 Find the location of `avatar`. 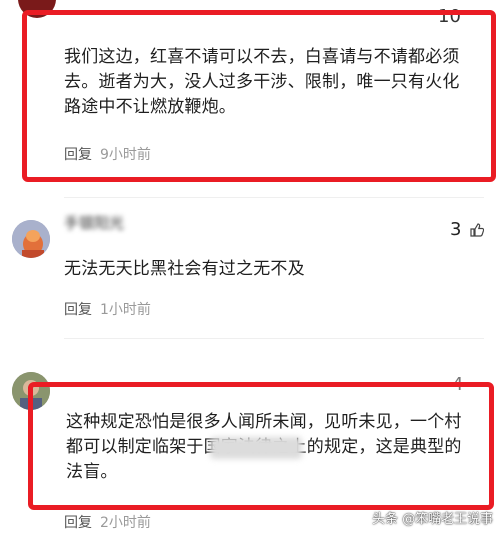

avatar is located at coordinates (31, 239).